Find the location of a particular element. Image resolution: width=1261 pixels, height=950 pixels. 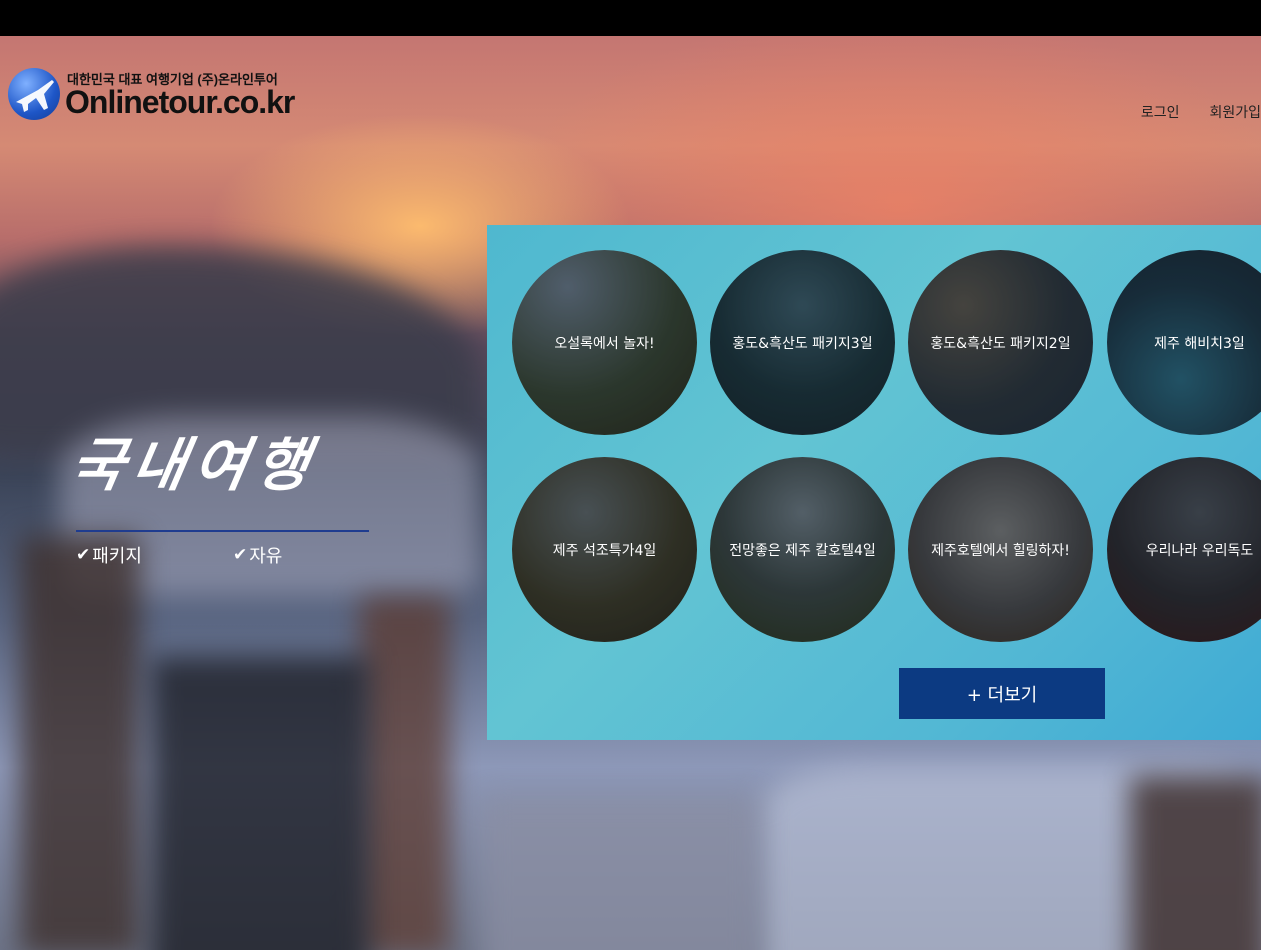

airplane-globe-icon is located at coordinates (34, 94).